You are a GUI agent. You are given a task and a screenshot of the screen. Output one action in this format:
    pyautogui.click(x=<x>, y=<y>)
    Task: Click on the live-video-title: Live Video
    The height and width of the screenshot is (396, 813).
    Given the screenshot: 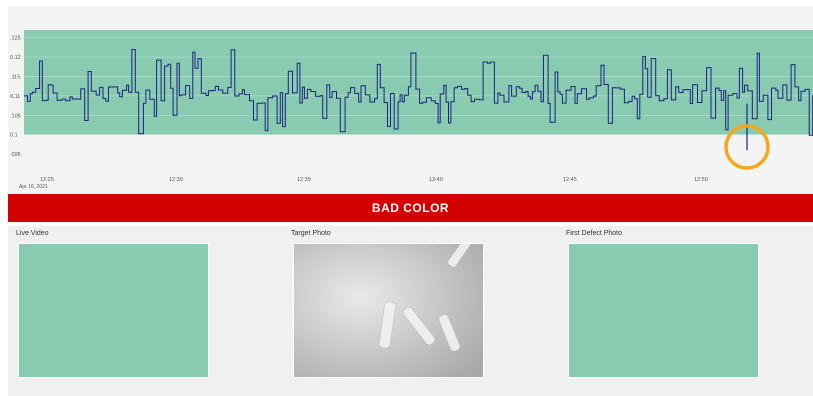 What is the action you would take?
    pyautogui.click(x=32, y=233)
    